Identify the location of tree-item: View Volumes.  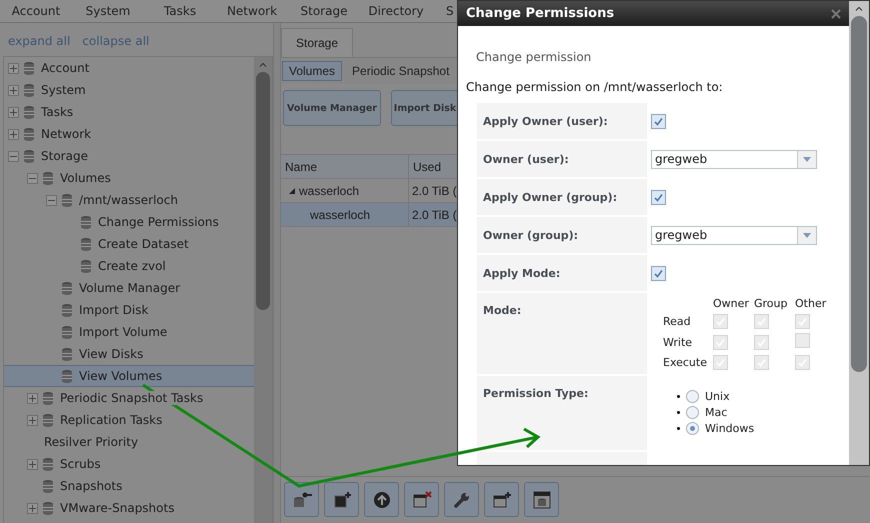
(129, 376).